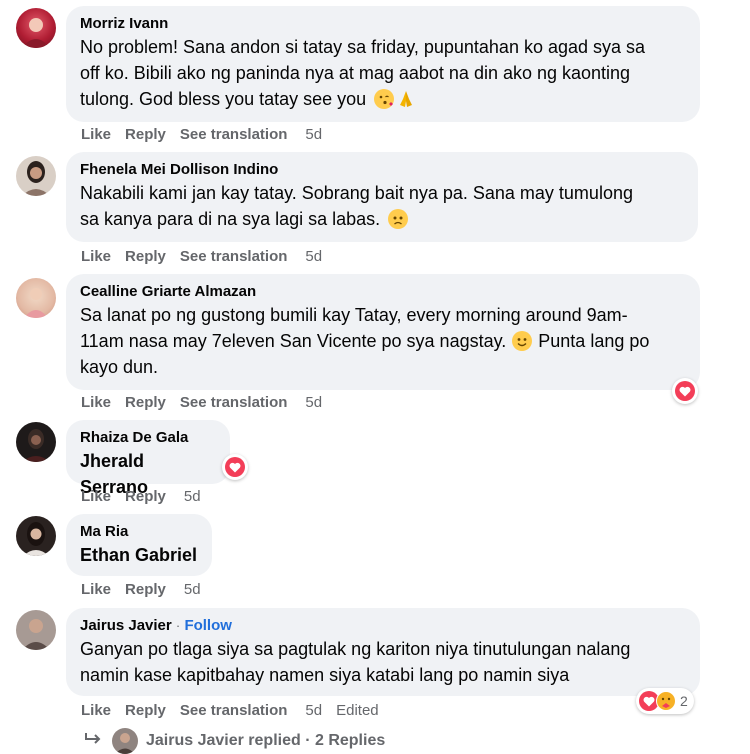  What do you see at coordinates (594, 341) in the screenshot?
I see `comment-text-line: Punta lang po` at bounding box center [594, 341].